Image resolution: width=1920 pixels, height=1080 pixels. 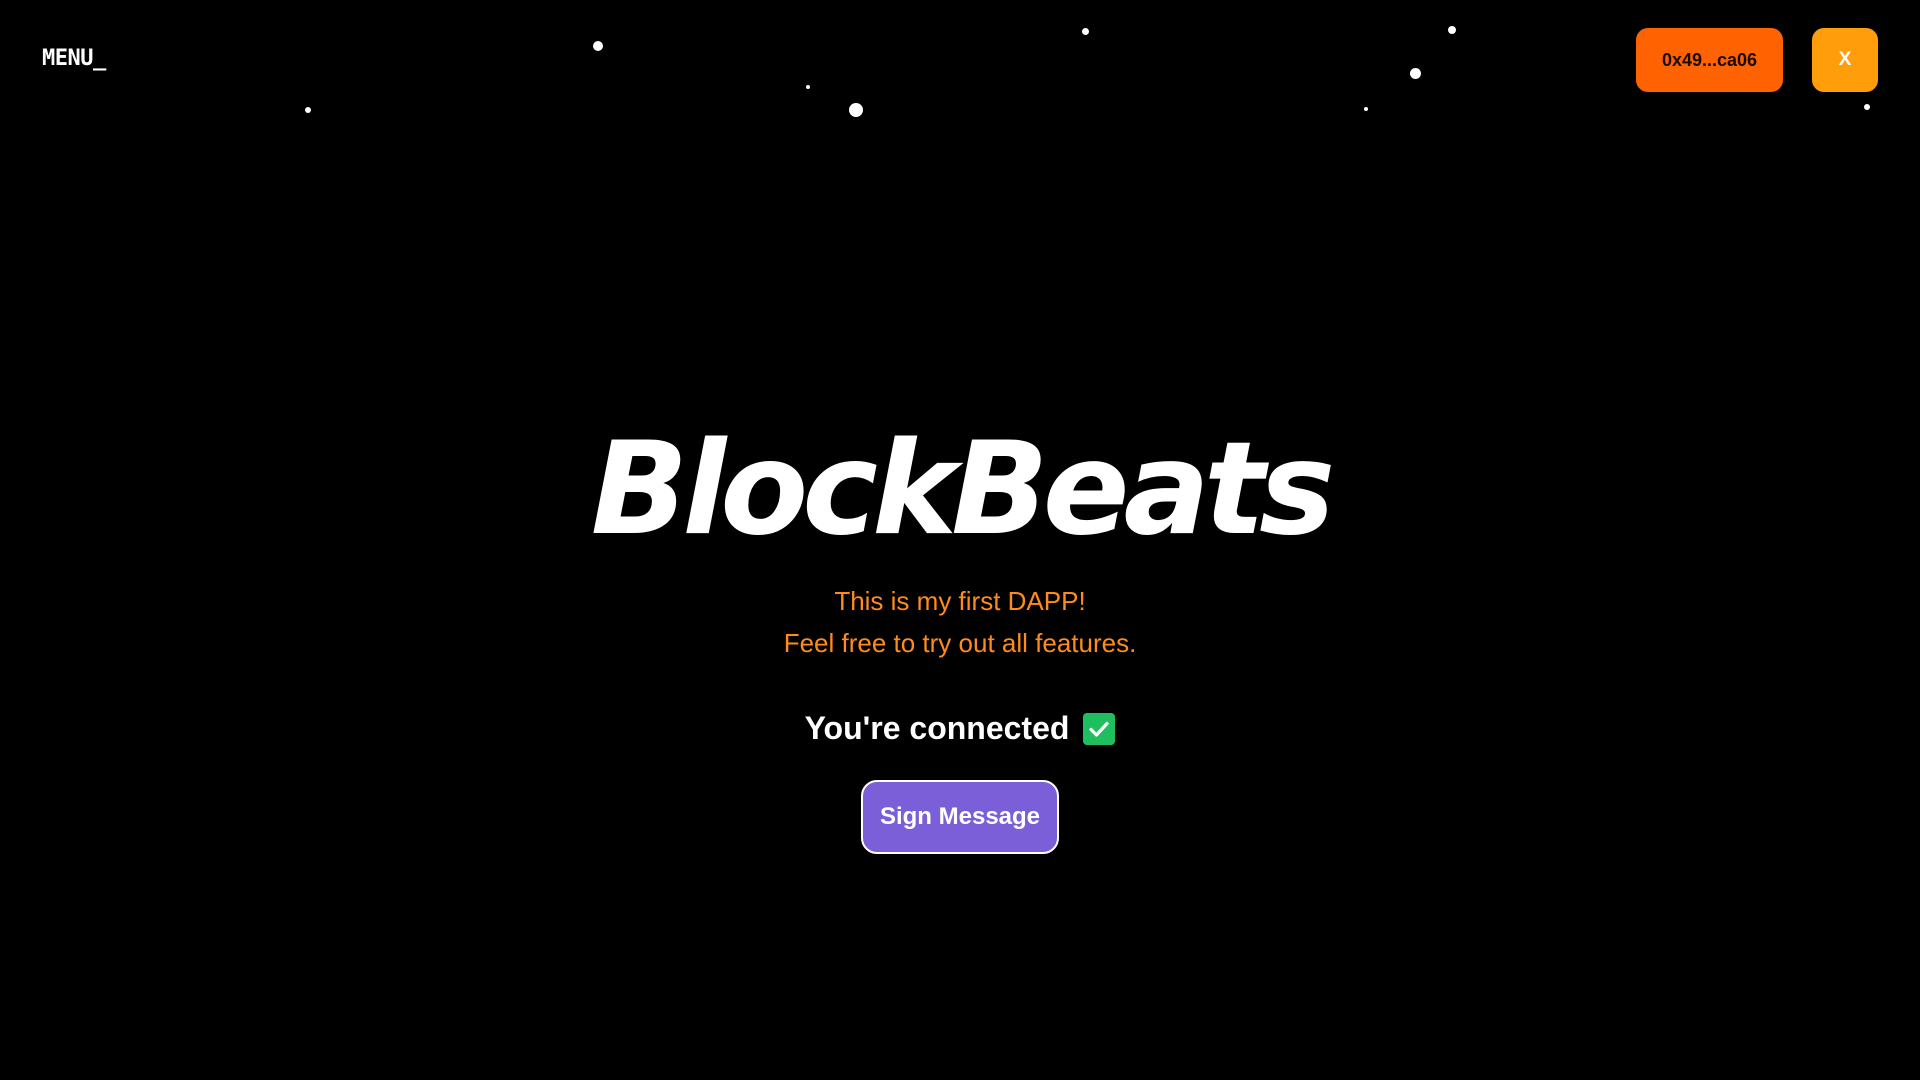 I want to click on sign-message-button: Sign Message, so click(x=960, y=817).